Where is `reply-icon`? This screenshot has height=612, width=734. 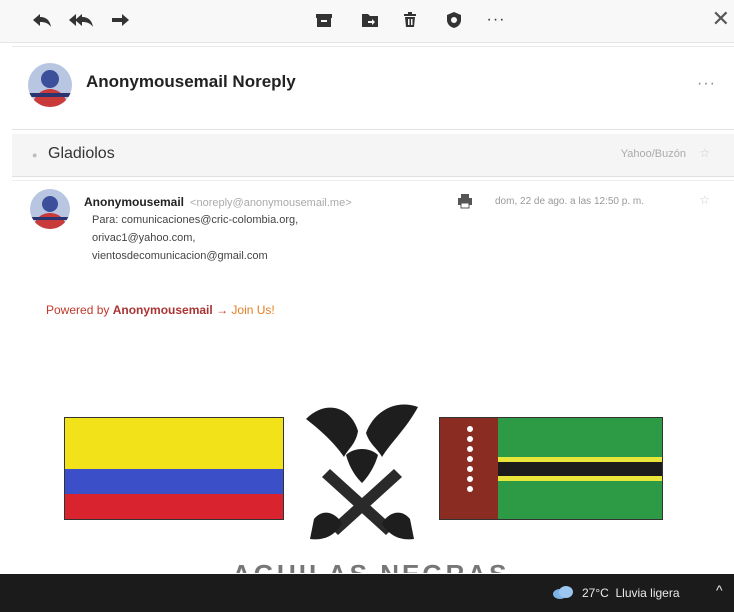
reply-icon is located at coordinates (42, 20).